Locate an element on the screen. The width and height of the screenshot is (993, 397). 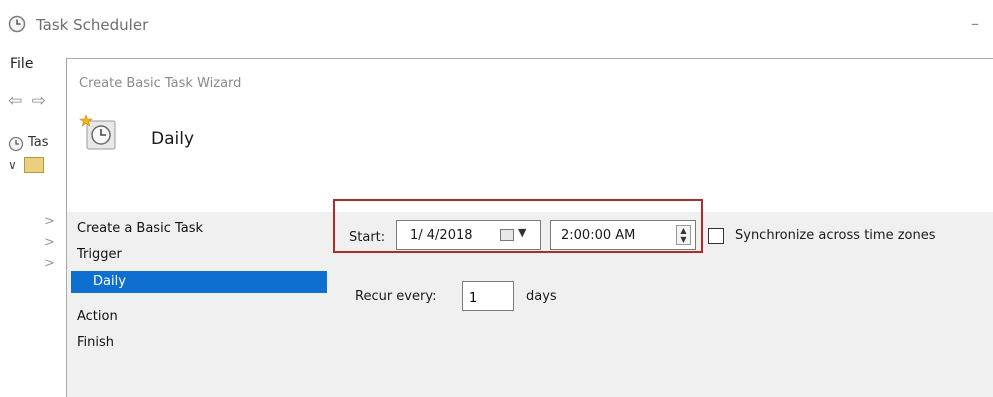
scheduled-task-clock-icon is located at coordinates (97, 132).